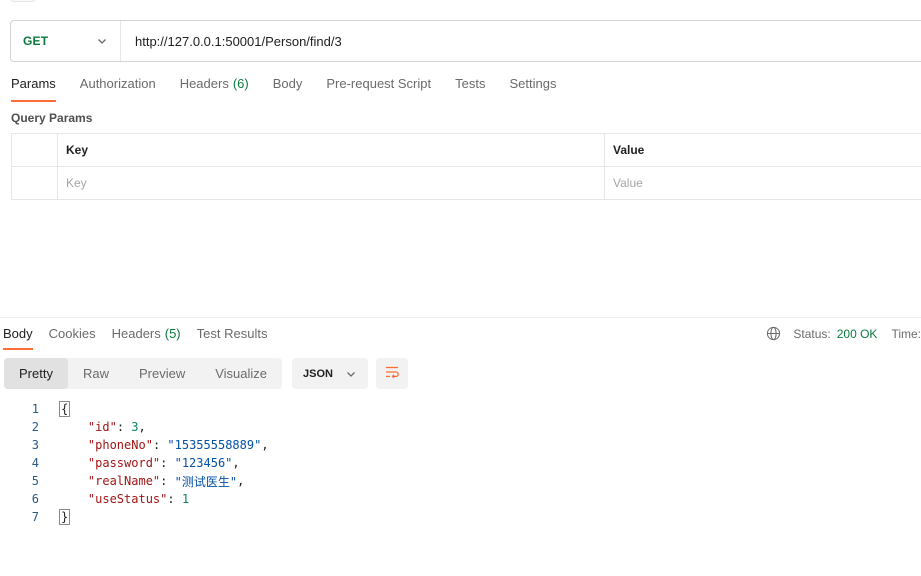  I want to click on key-column-header: Key, so click(331, 150).